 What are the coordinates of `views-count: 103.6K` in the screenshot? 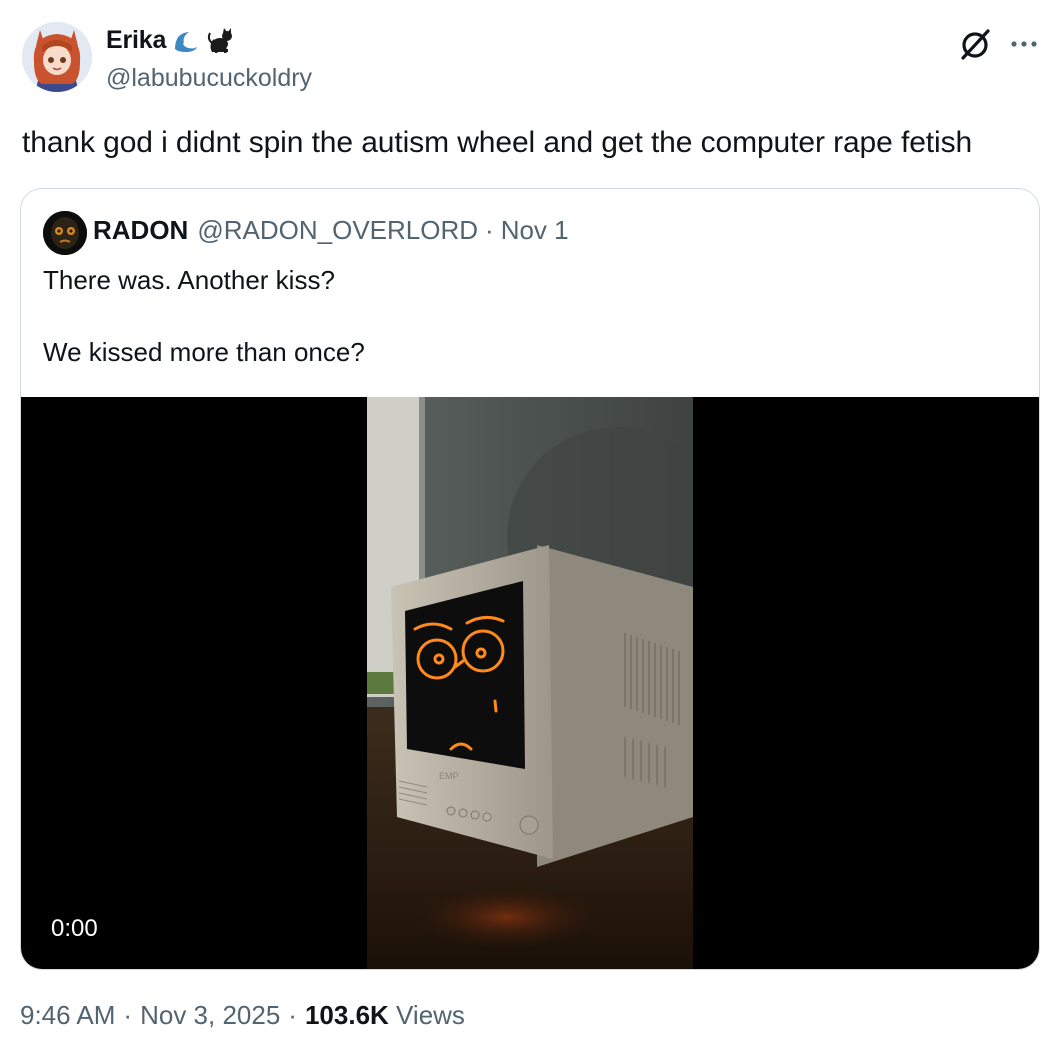 It's located at (346, 1015).